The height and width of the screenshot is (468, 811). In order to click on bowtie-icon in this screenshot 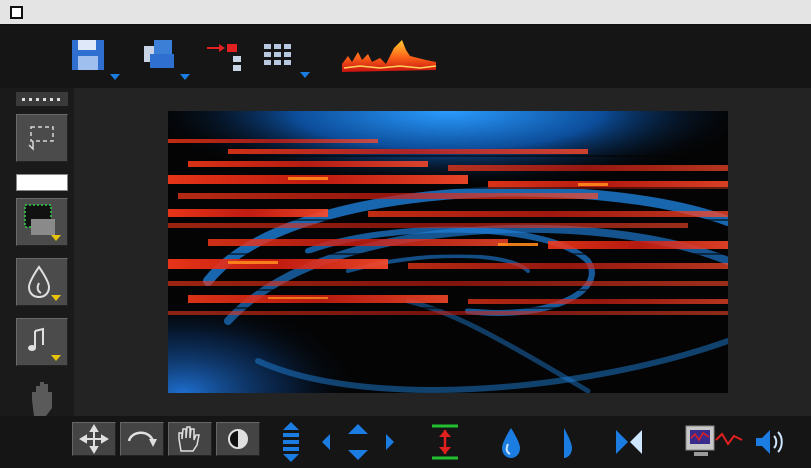, I will do `click(629, 442)`.